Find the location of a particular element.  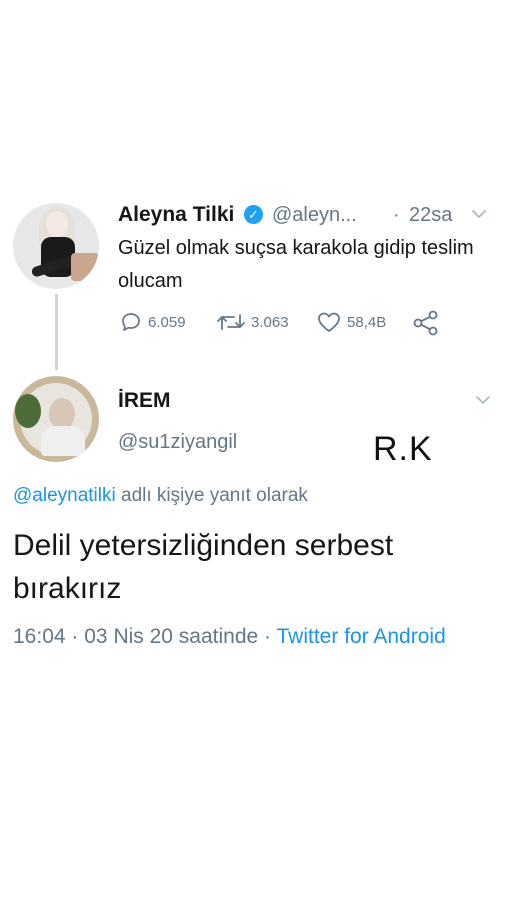

reply-author-handle: @su1ziyangil is located at coordinates (177, 442).